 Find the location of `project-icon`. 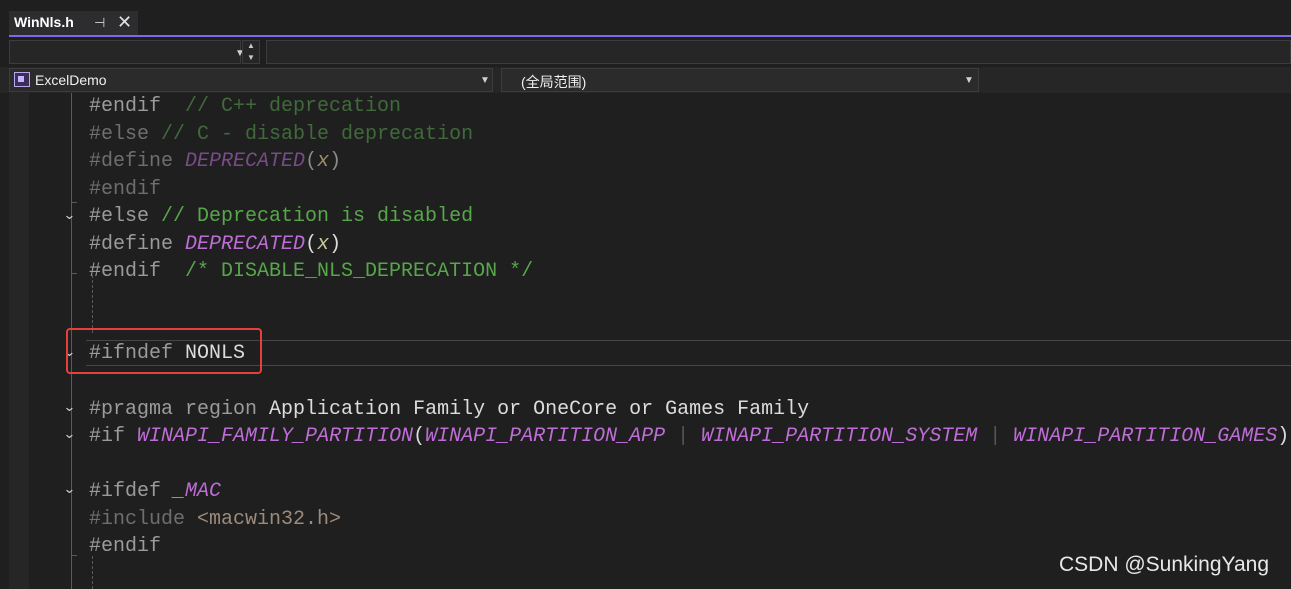

project-icon is located at coordinates (22, 79).